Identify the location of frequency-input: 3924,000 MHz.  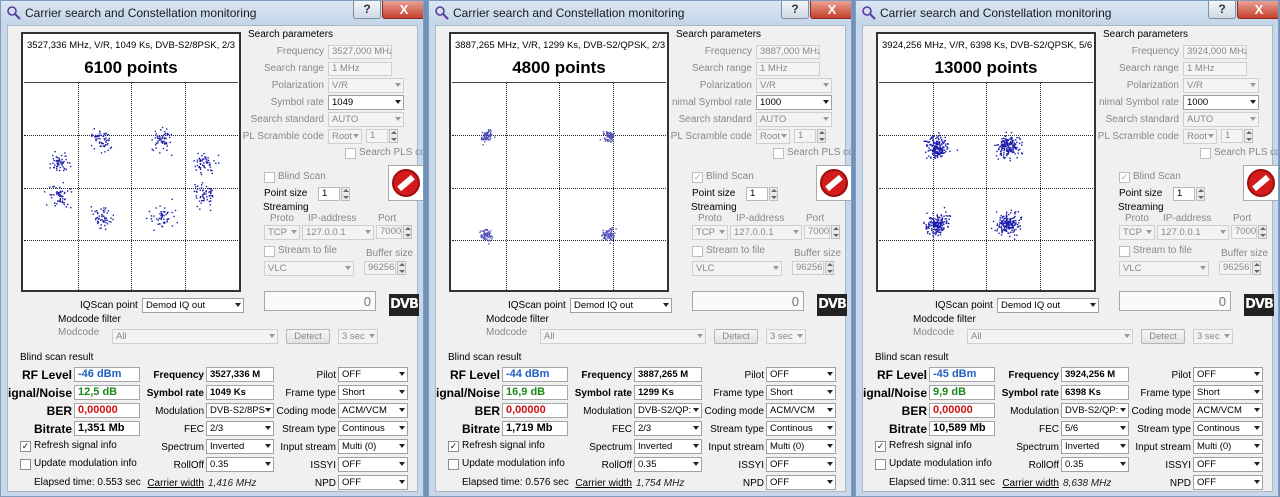
(1215, 52).